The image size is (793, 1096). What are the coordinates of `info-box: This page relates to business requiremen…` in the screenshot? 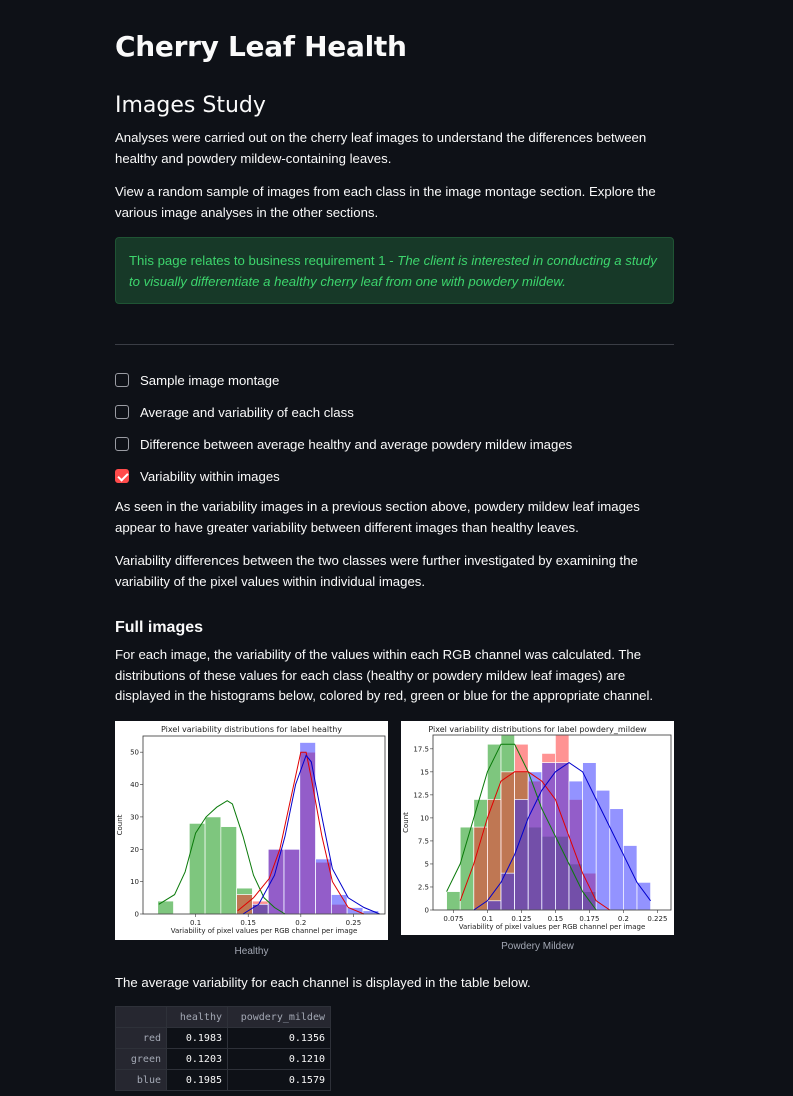 It's located at (394, 270).